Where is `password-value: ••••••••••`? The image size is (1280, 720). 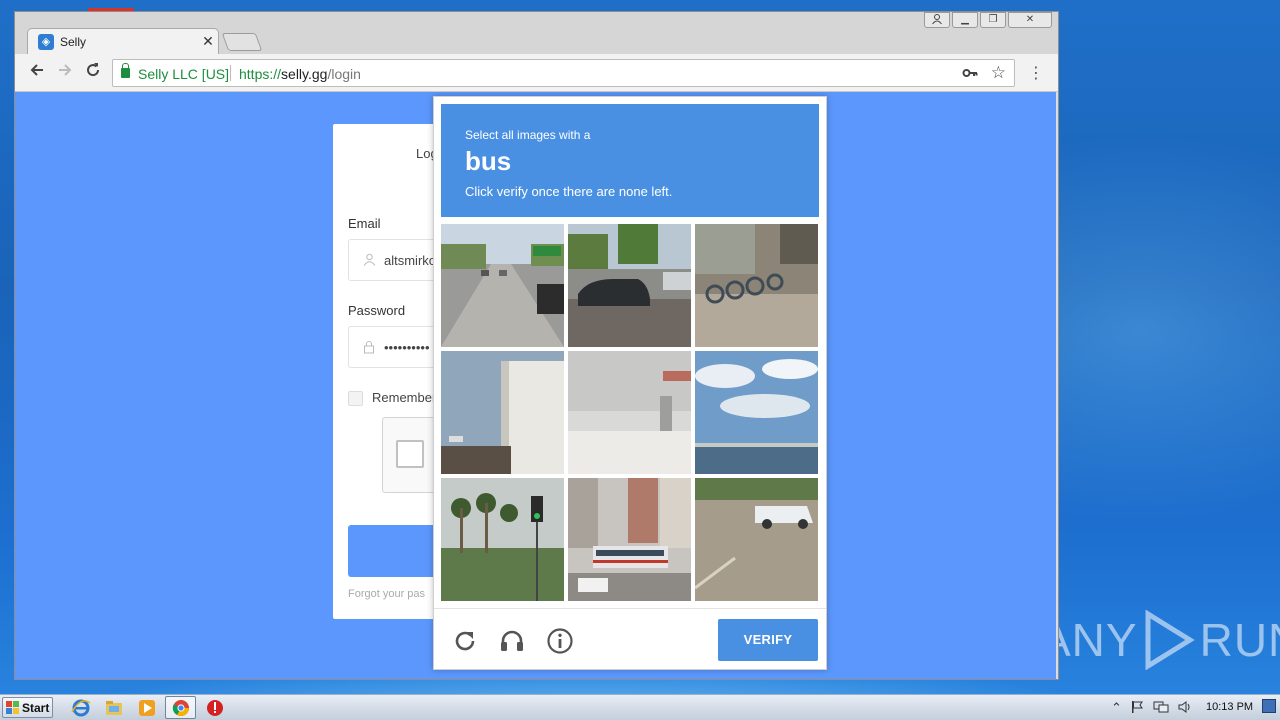 password-value: •••••••••• is located at coordinates (407, 347).